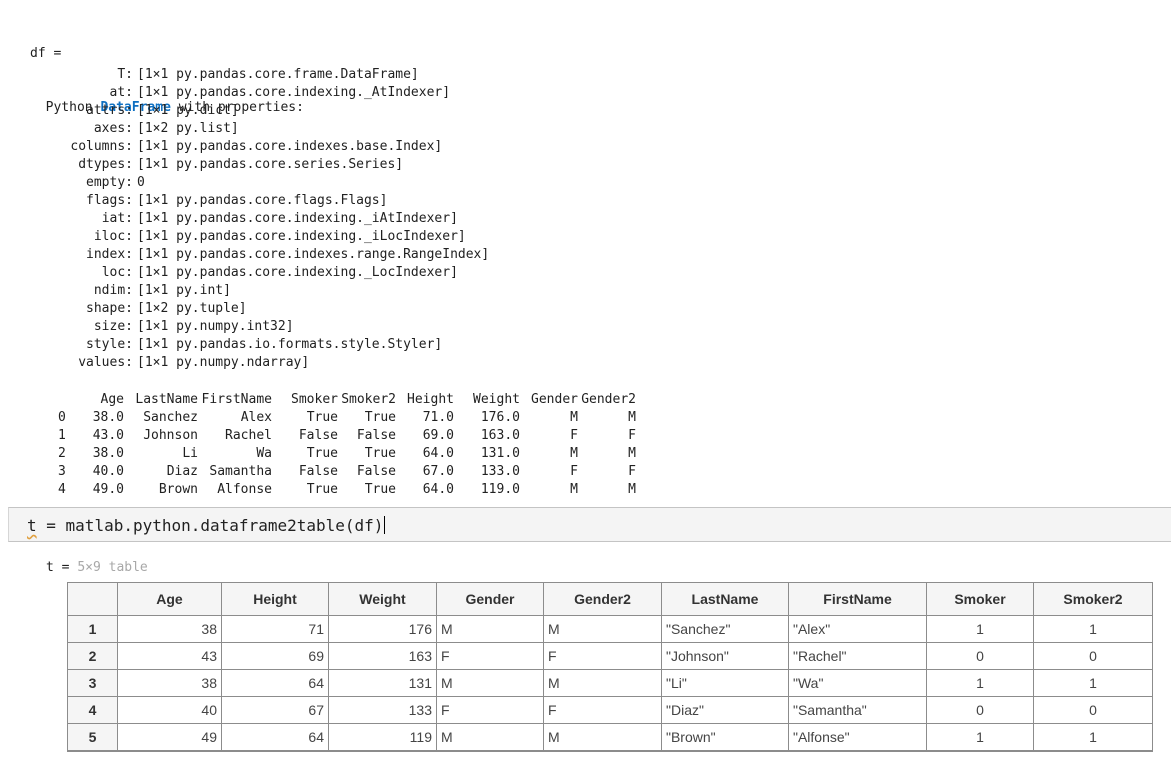 The width and height of the screenshot is (1171, 774). I want to click on table-column-header: Smoker, so click(980, 599).